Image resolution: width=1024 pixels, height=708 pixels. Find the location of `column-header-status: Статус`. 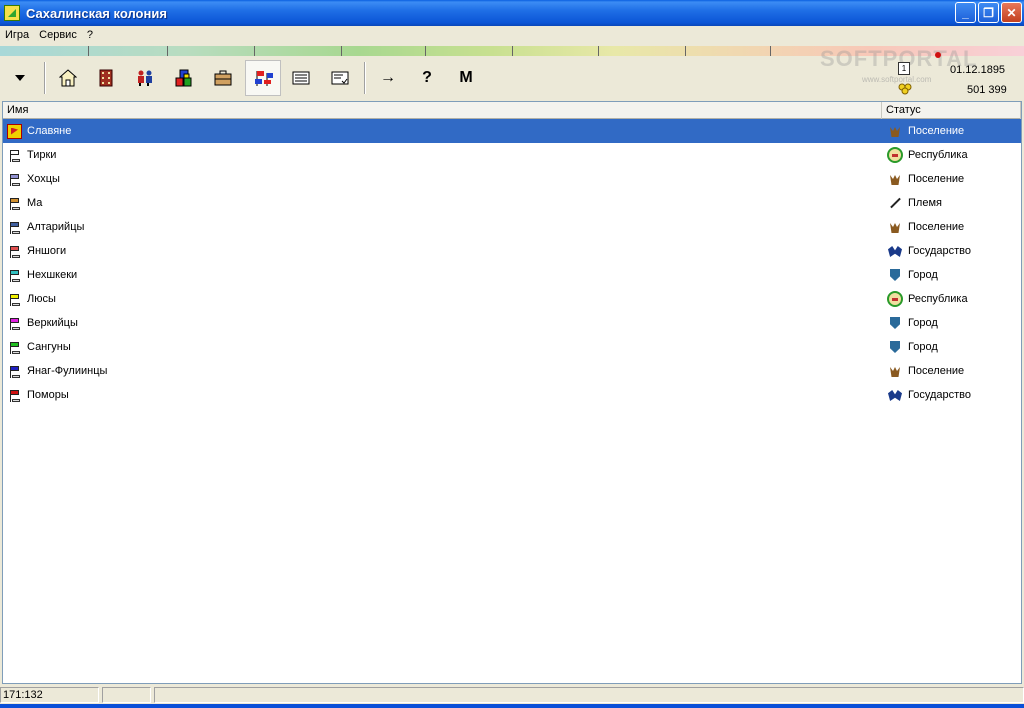

column-header-status: Статус is located at coordinates (951, 110).